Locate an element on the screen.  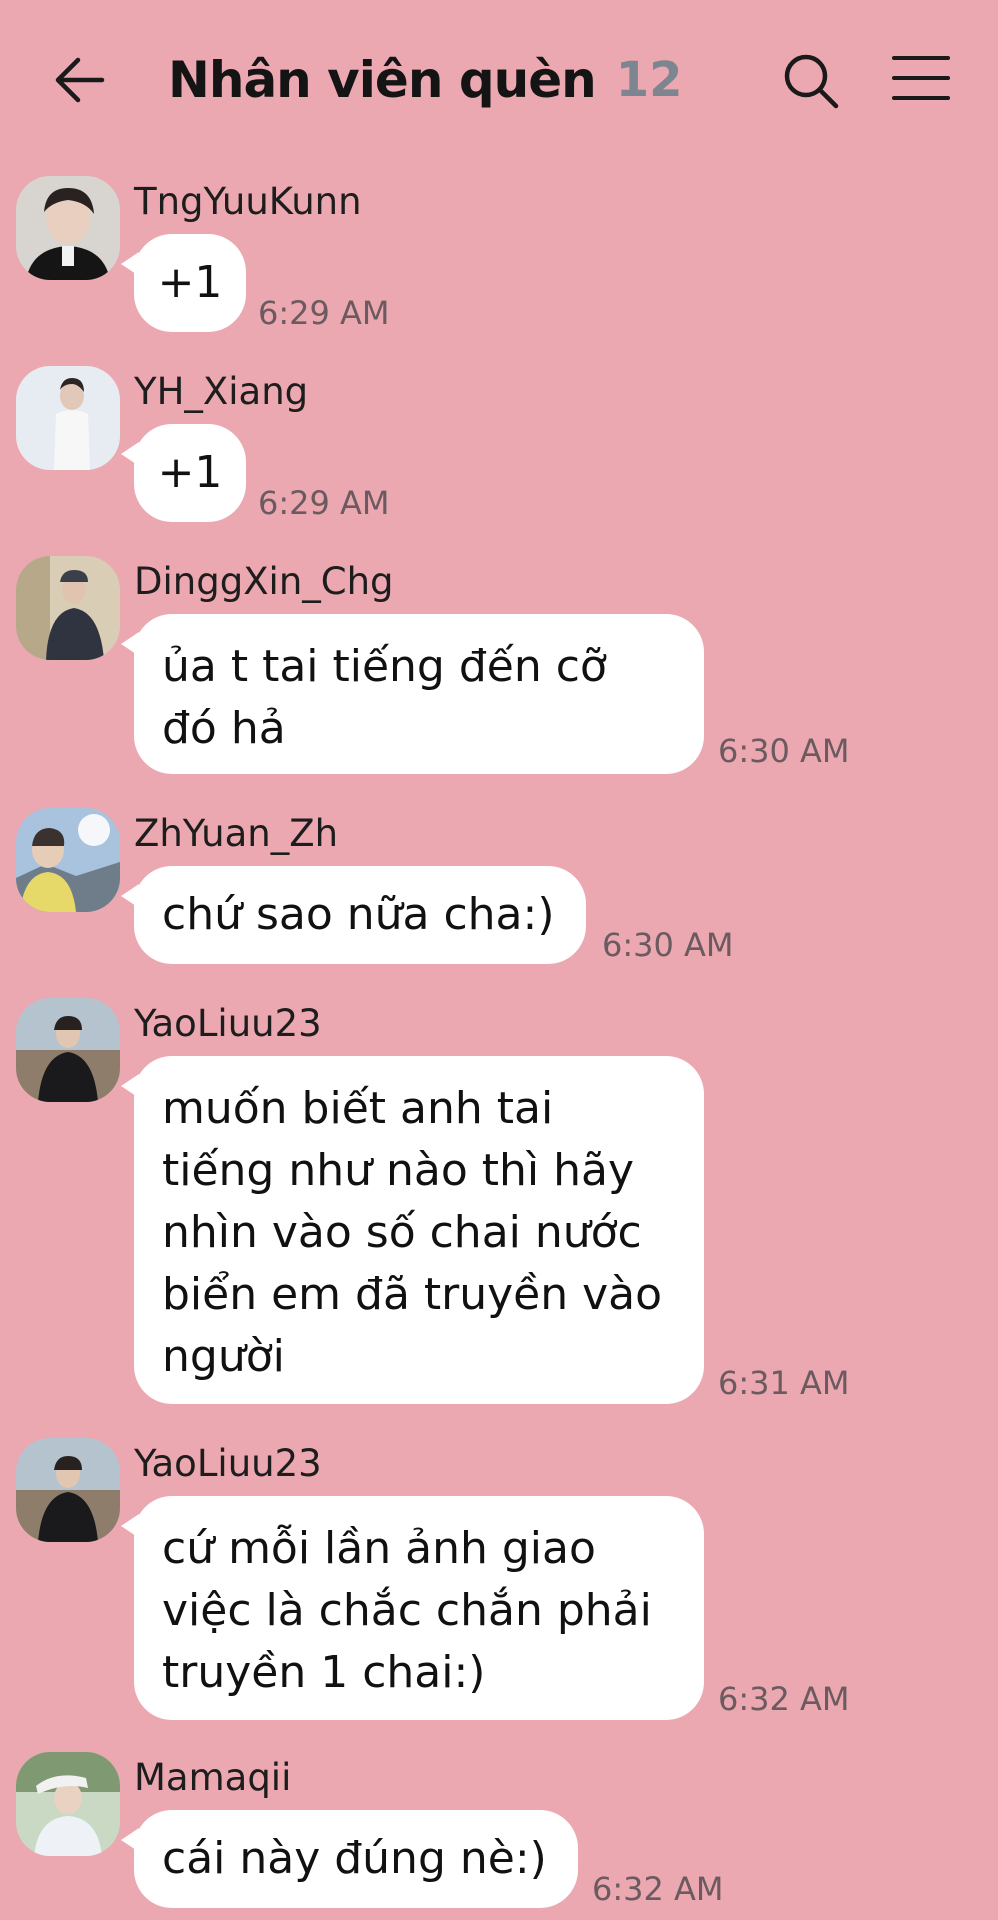
message-text-line: ủa t tai tiếng đến cỡ is located at coordinates (384, 666).